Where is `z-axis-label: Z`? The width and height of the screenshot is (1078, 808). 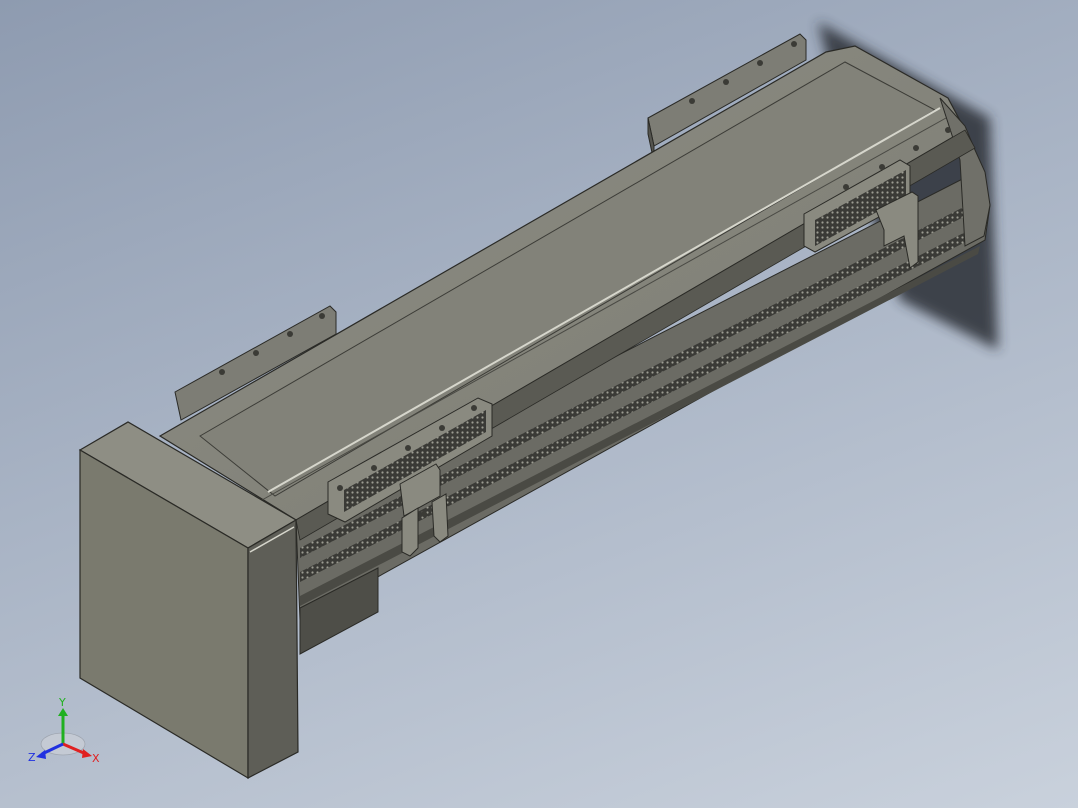
z-axis-label: Z is located at coordinates (32, 757).